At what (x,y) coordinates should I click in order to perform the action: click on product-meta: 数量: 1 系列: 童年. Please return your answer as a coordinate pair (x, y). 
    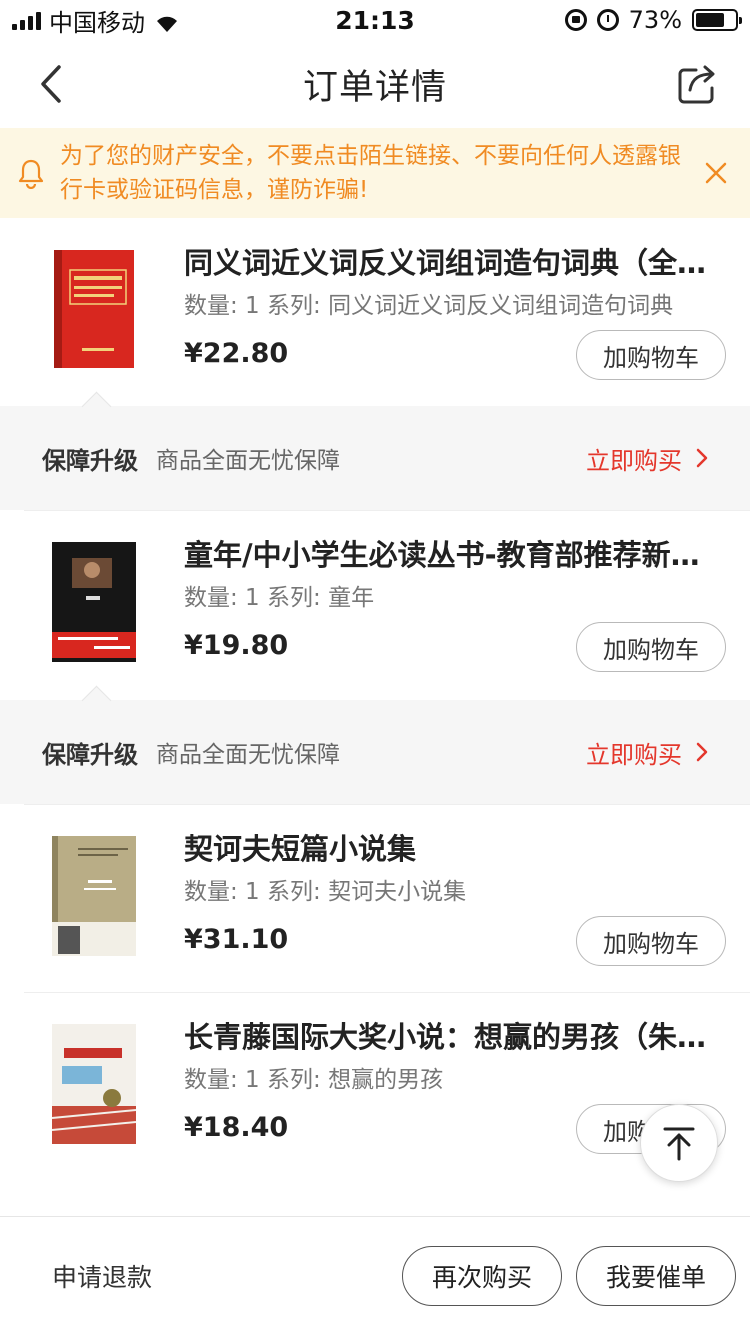
    Looking at the image, I should click on (279, 598).